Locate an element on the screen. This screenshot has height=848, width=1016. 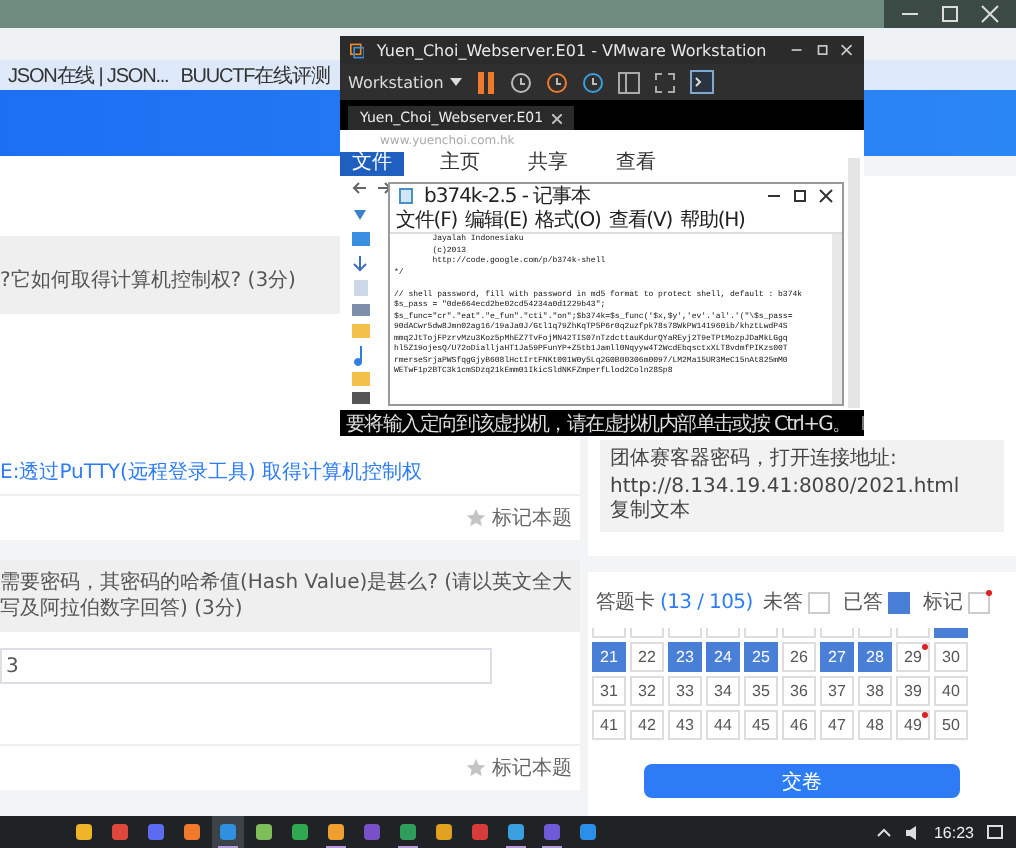
console-icon is located at coordinates (701, 82).